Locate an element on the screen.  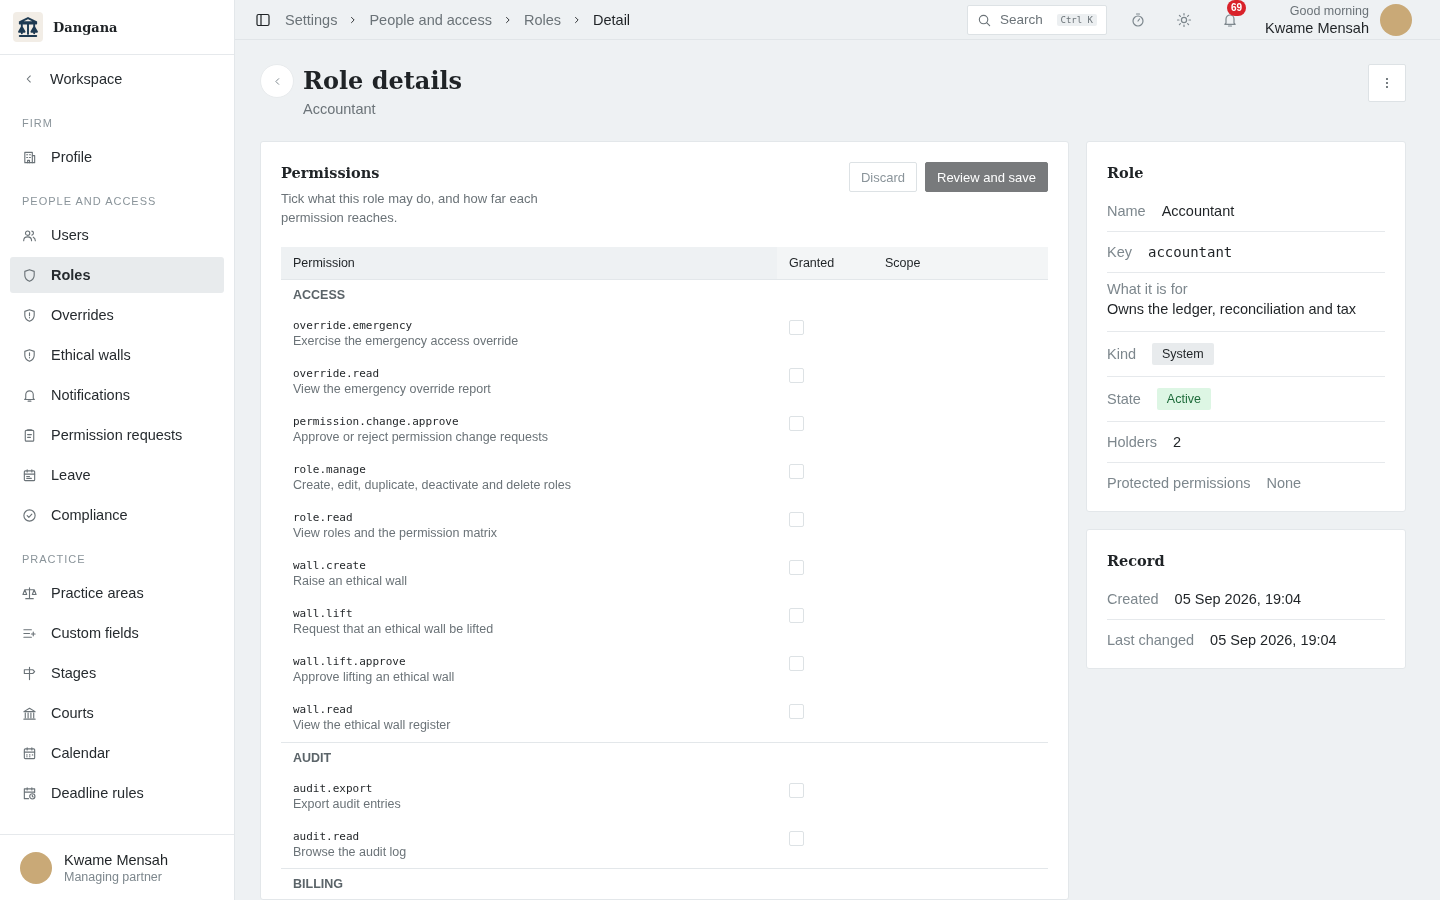
breadcrumb-link: Roles is located at coordinates (542, 19).